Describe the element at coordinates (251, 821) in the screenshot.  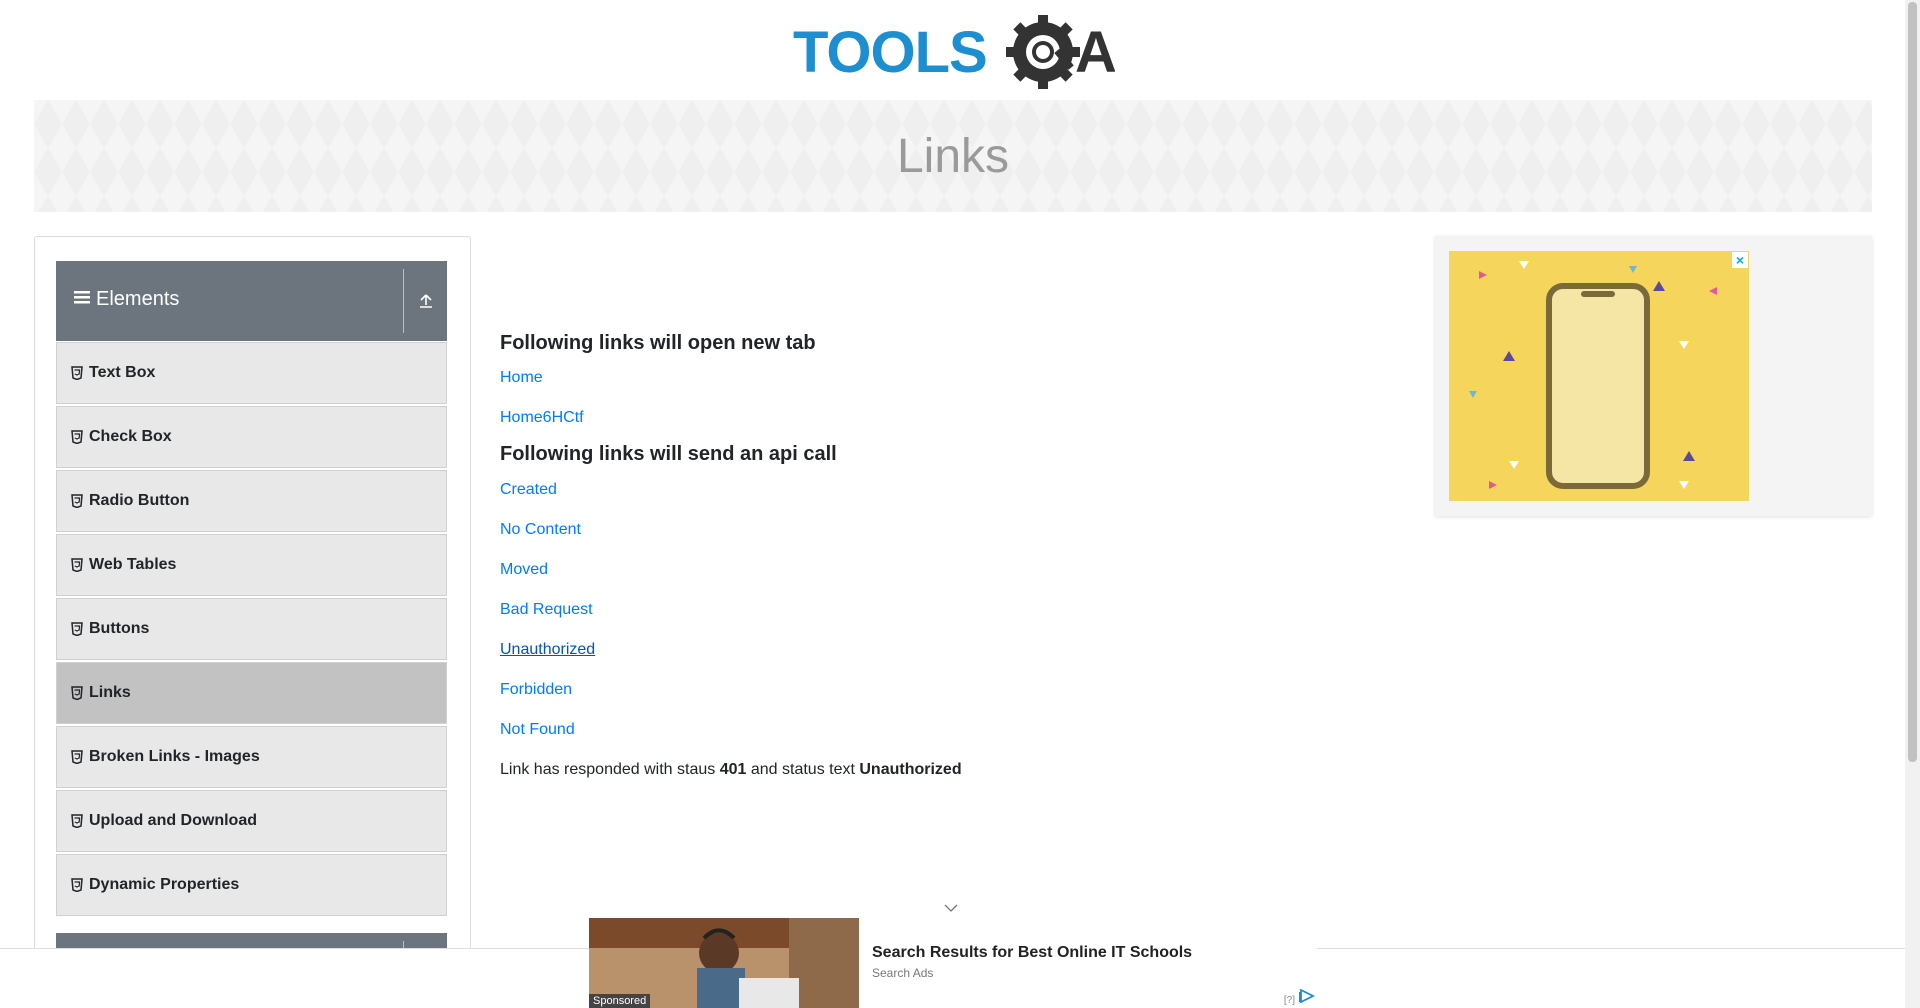
I see `sidebar-item-upload-and-download: Upload and Download` at that location.